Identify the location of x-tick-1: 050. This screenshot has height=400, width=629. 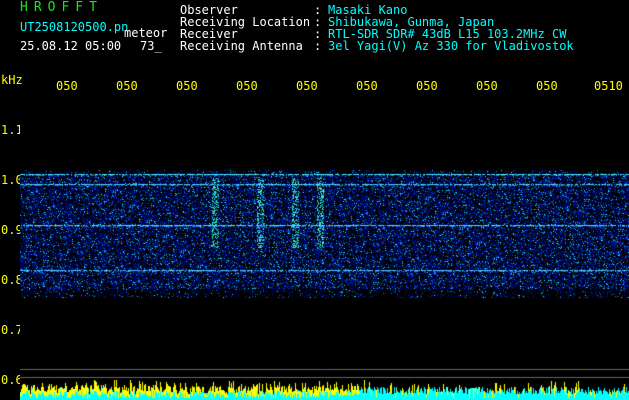
(67, 86).